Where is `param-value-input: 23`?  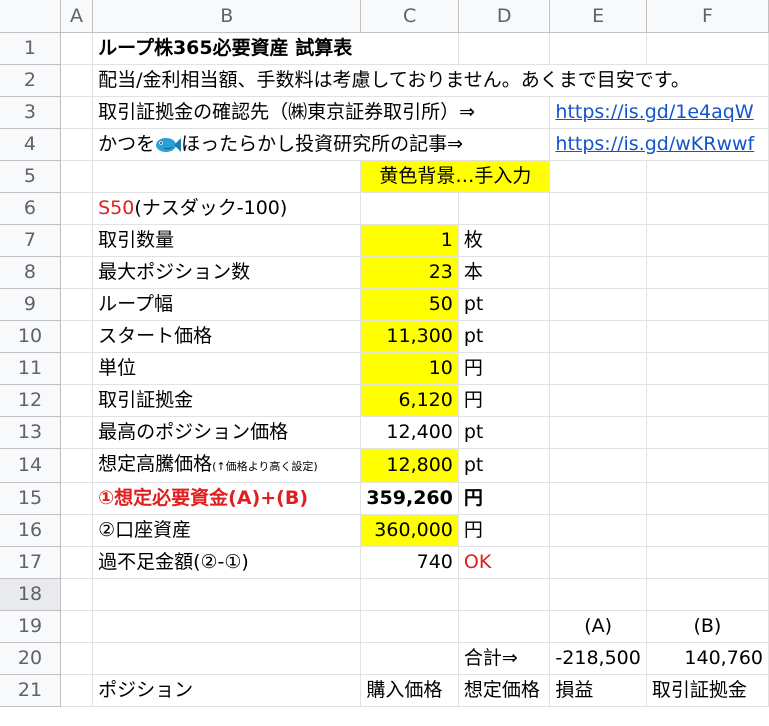 param-value-input: 23 is located at coordinates (409, 272).